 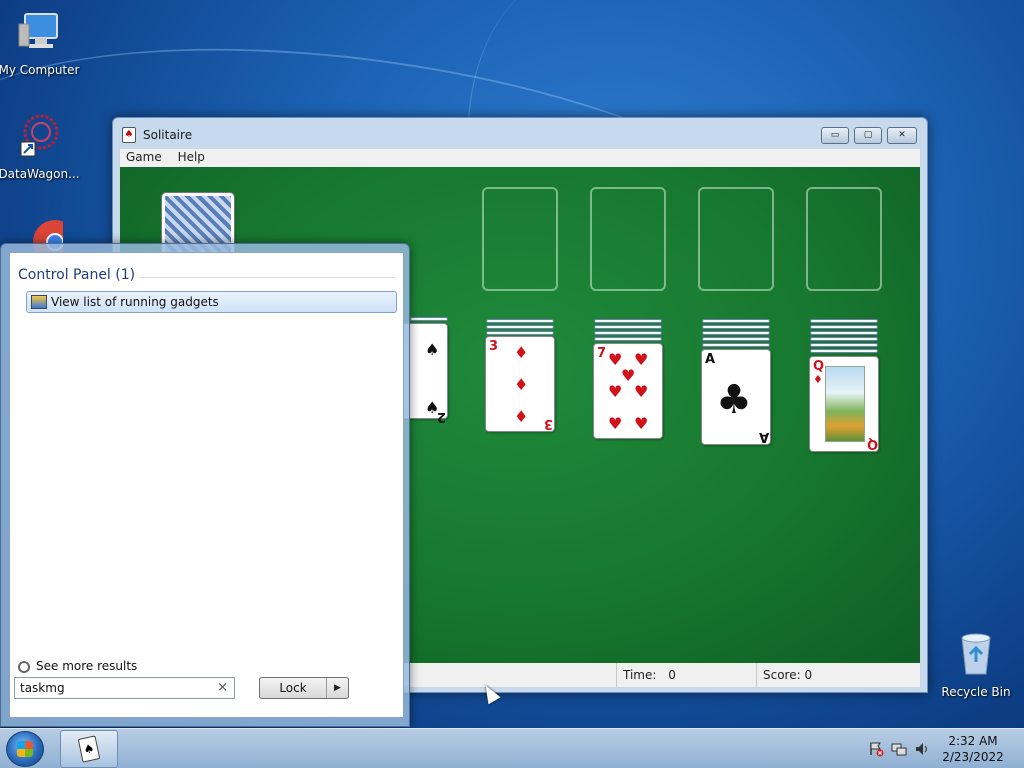 What do you see at coordinates (191, 157) in the screenshot?
I see `menu-help: Help` at bounding box center [191, 157].